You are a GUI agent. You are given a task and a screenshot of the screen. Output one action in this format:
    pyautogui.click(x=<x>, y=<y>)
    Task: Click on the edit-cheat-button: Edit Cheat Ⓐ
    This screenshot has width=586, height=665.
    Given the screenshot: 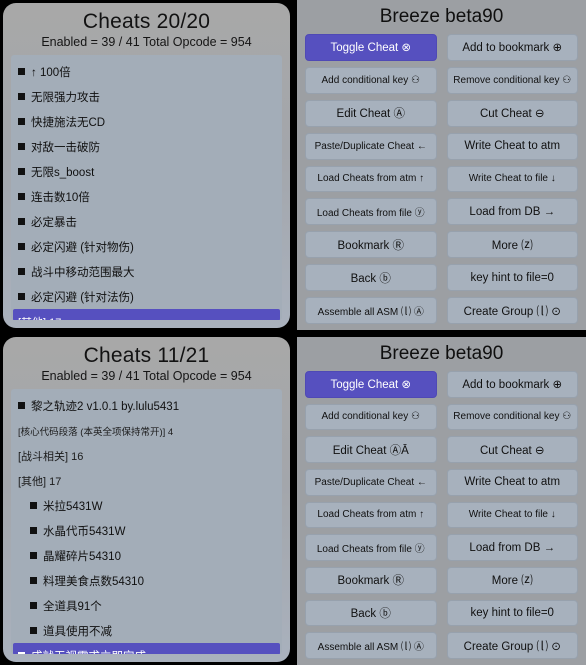 What is the action you would take?
    pyautogui.click(x=371, y=113)
    